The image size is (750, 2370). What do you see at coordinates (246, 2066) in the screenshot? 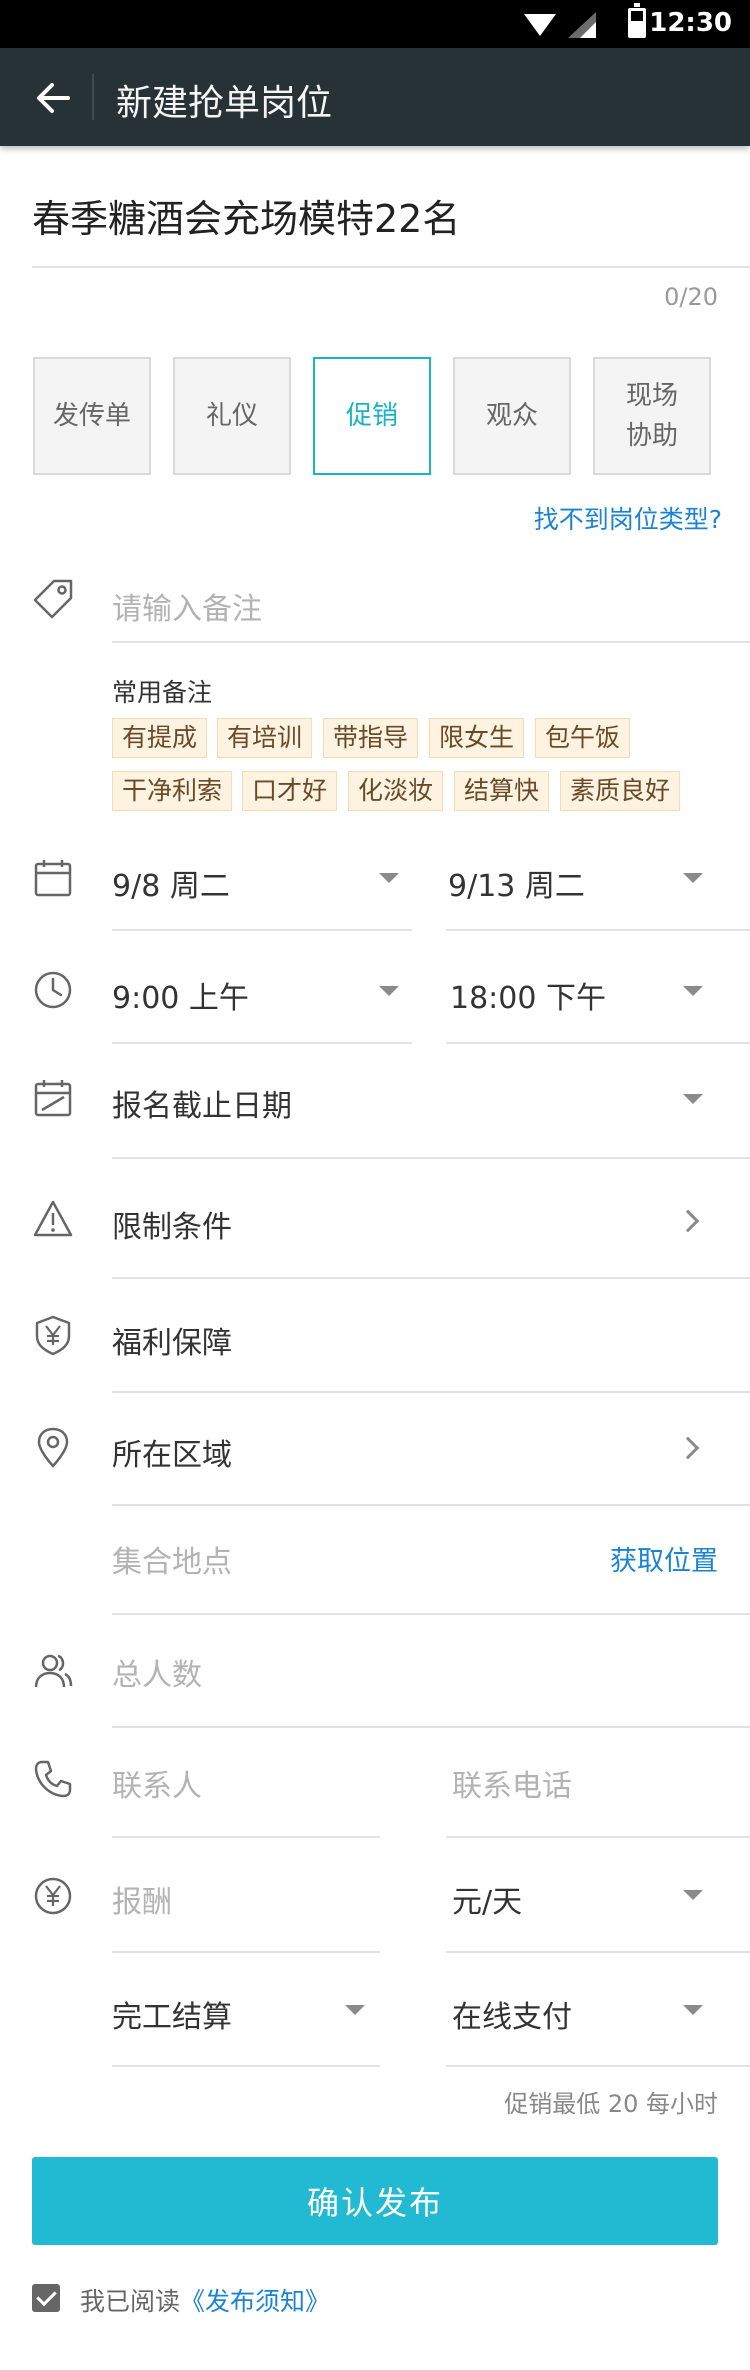
I see `settlement-underline` at bounding box center [246, 2066].